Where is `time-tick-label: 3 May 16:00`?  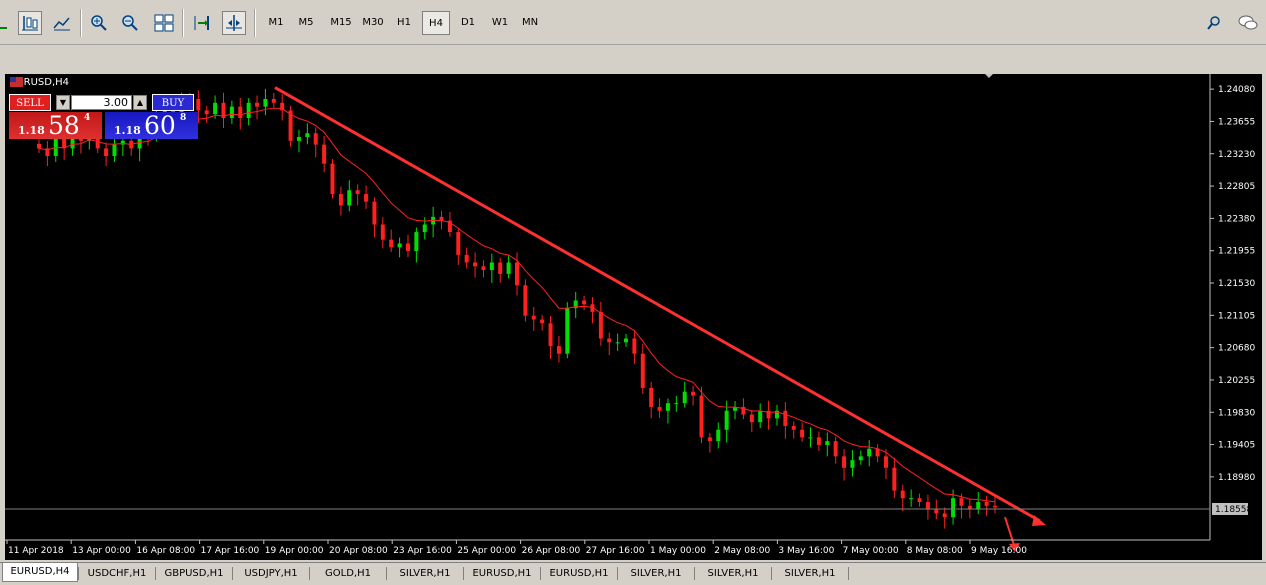 time-tick-label: 3 May 16:00 is located at coordinates (806, 551).